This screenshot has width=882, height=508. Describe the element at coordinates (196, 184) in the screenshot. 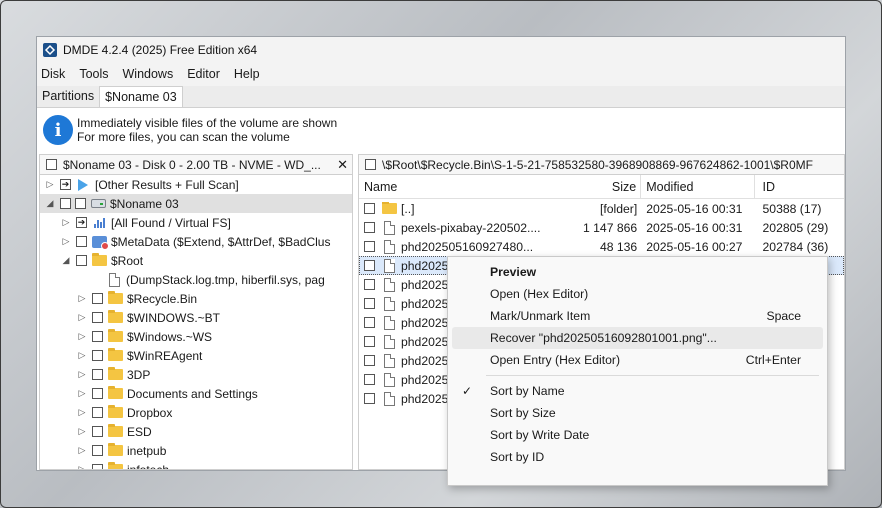

I see `tree-item-other-results: ▷ ➔ [Other Results + Full Scan]` at that location.